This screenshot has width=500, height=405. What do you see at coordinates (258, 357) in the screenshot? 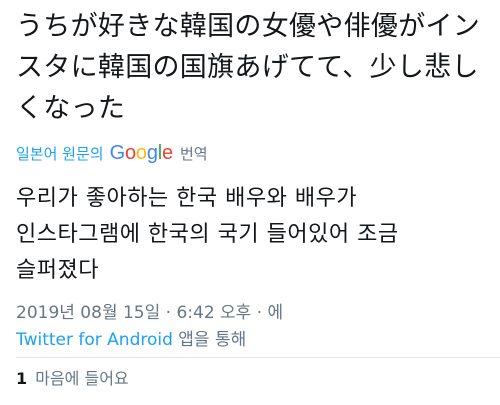
I see `divider` at bounding box center [258, 357].